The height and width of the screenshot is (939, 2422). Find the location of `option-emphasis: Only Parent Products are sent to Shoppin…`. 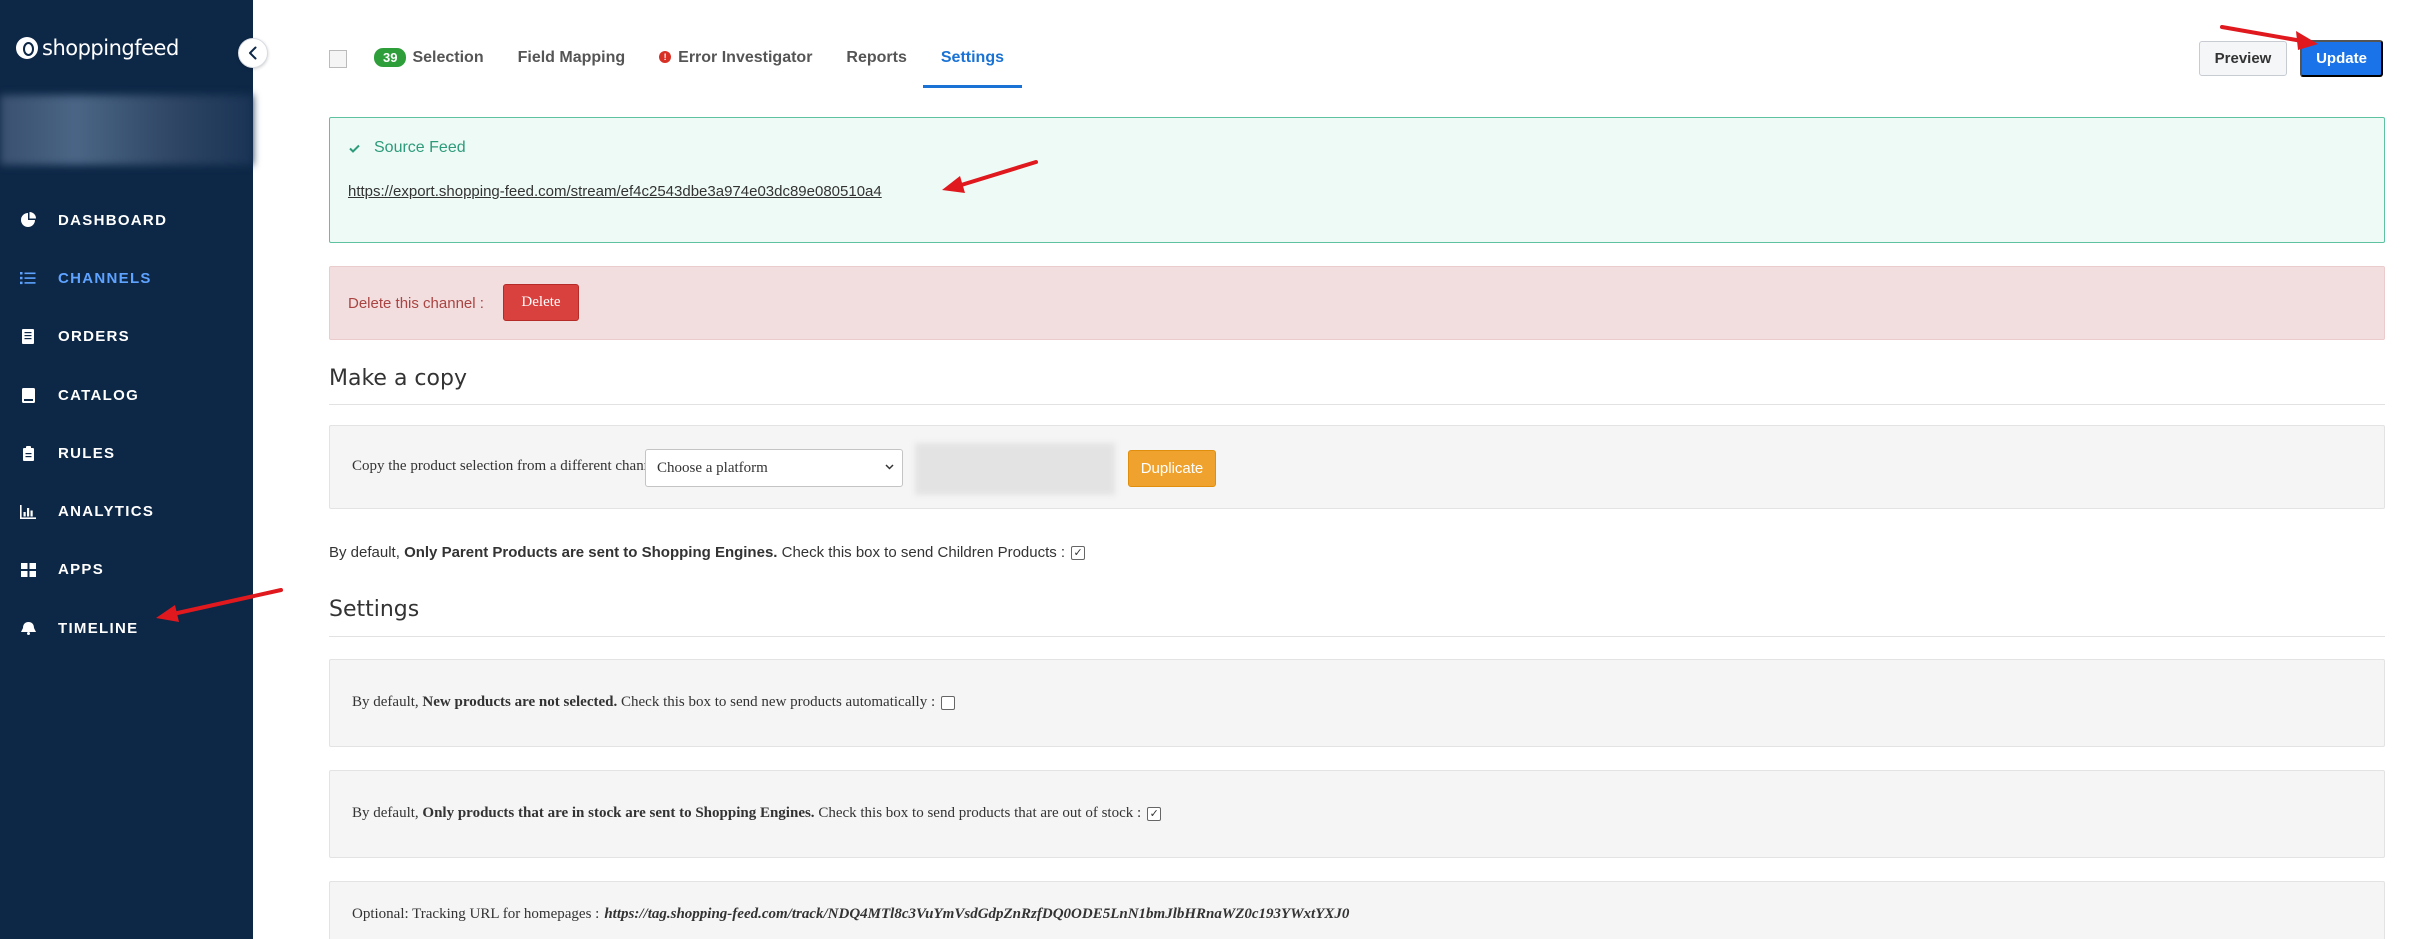

option-emphasis: Only Parent Products are sent to Shoppin… is located at coordinates (591, 552).